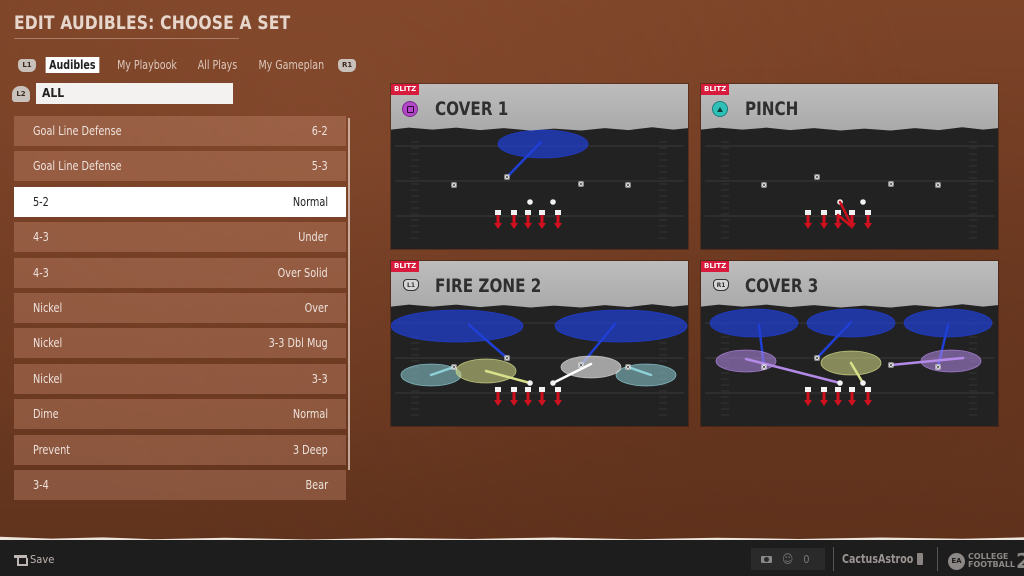  Describe the element at coordinates (180, 272) in the screenshot. I see `formation-list-item: 4-3 Over Solid` at that location.